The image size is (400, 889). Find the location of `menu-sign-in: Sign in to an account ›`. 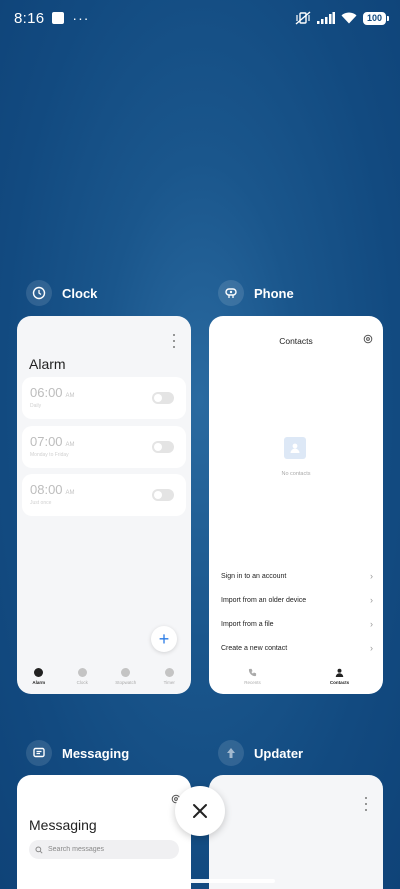

menu-sign-in: Sign in to an account › is located at coordinates (297, 576).